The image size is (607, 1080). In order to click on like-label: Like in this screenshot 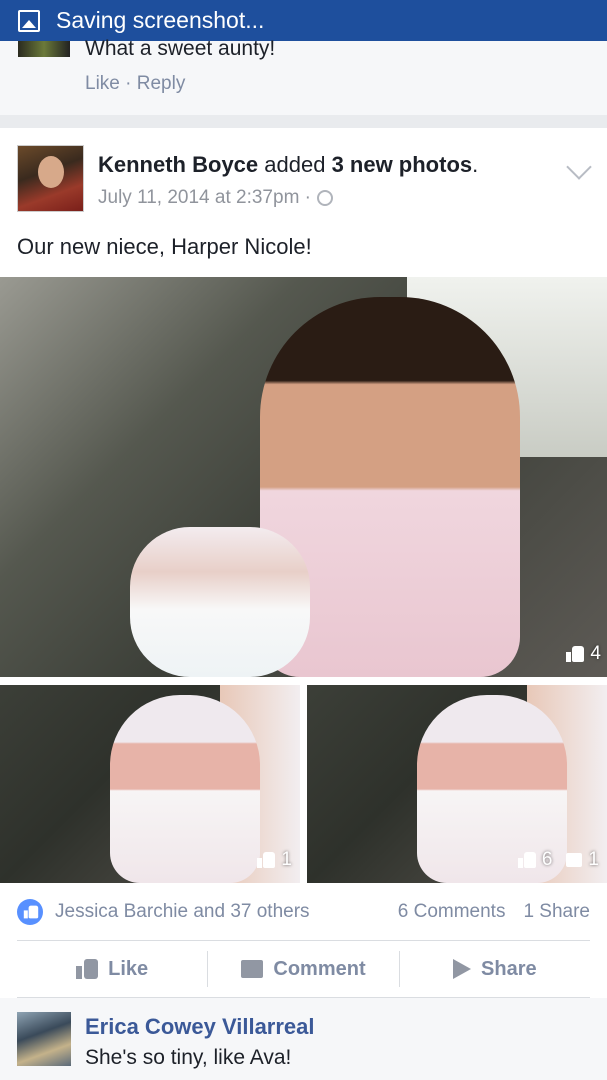, I will do `click(128, 968)`.